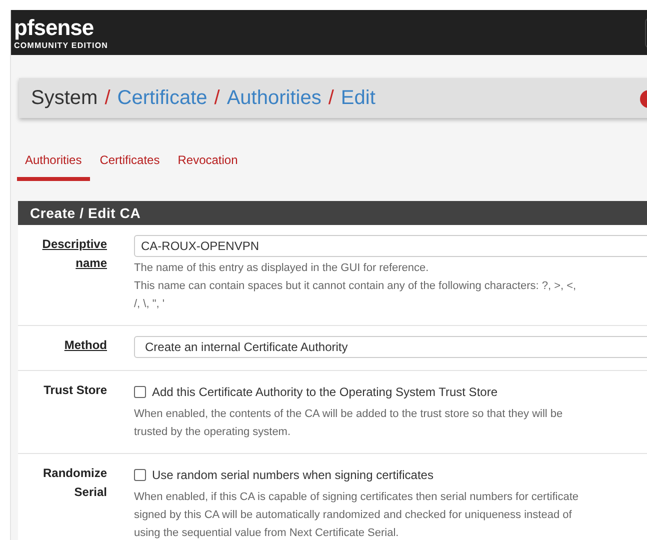 The image size is (647, 540). Describe the element at coordinates (332, 213) in the screenshot. I see `panel-title: Create / Edit CA` at that location.